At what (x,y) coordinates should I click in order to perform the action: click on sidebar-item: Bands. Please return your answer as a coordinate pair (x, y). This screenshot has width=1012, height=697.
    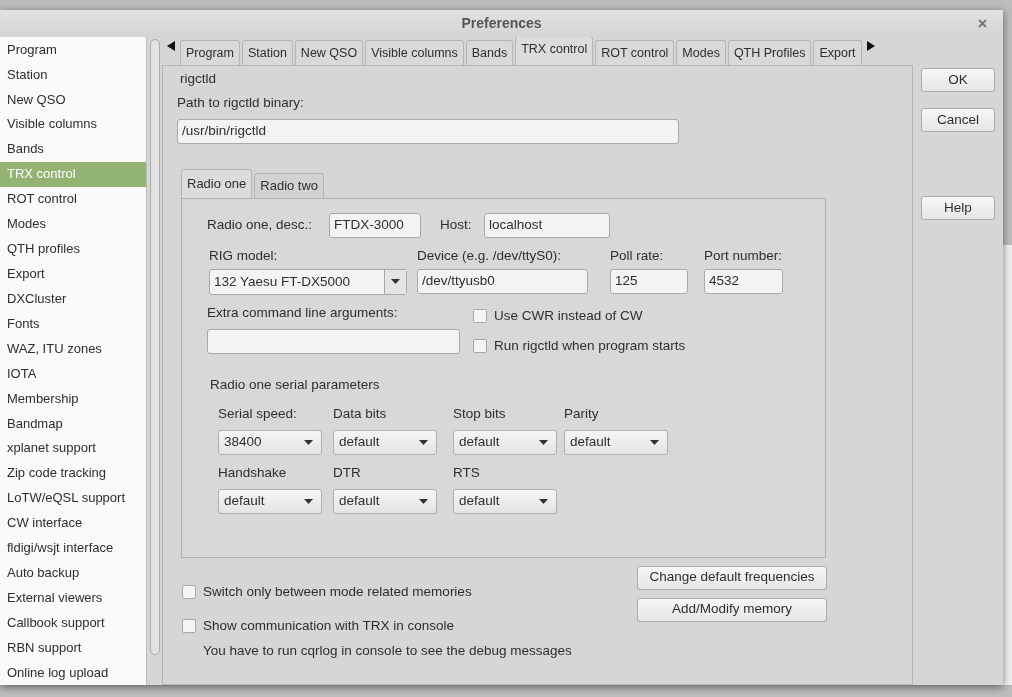
    Looking at the image, I should click on (73, 149).